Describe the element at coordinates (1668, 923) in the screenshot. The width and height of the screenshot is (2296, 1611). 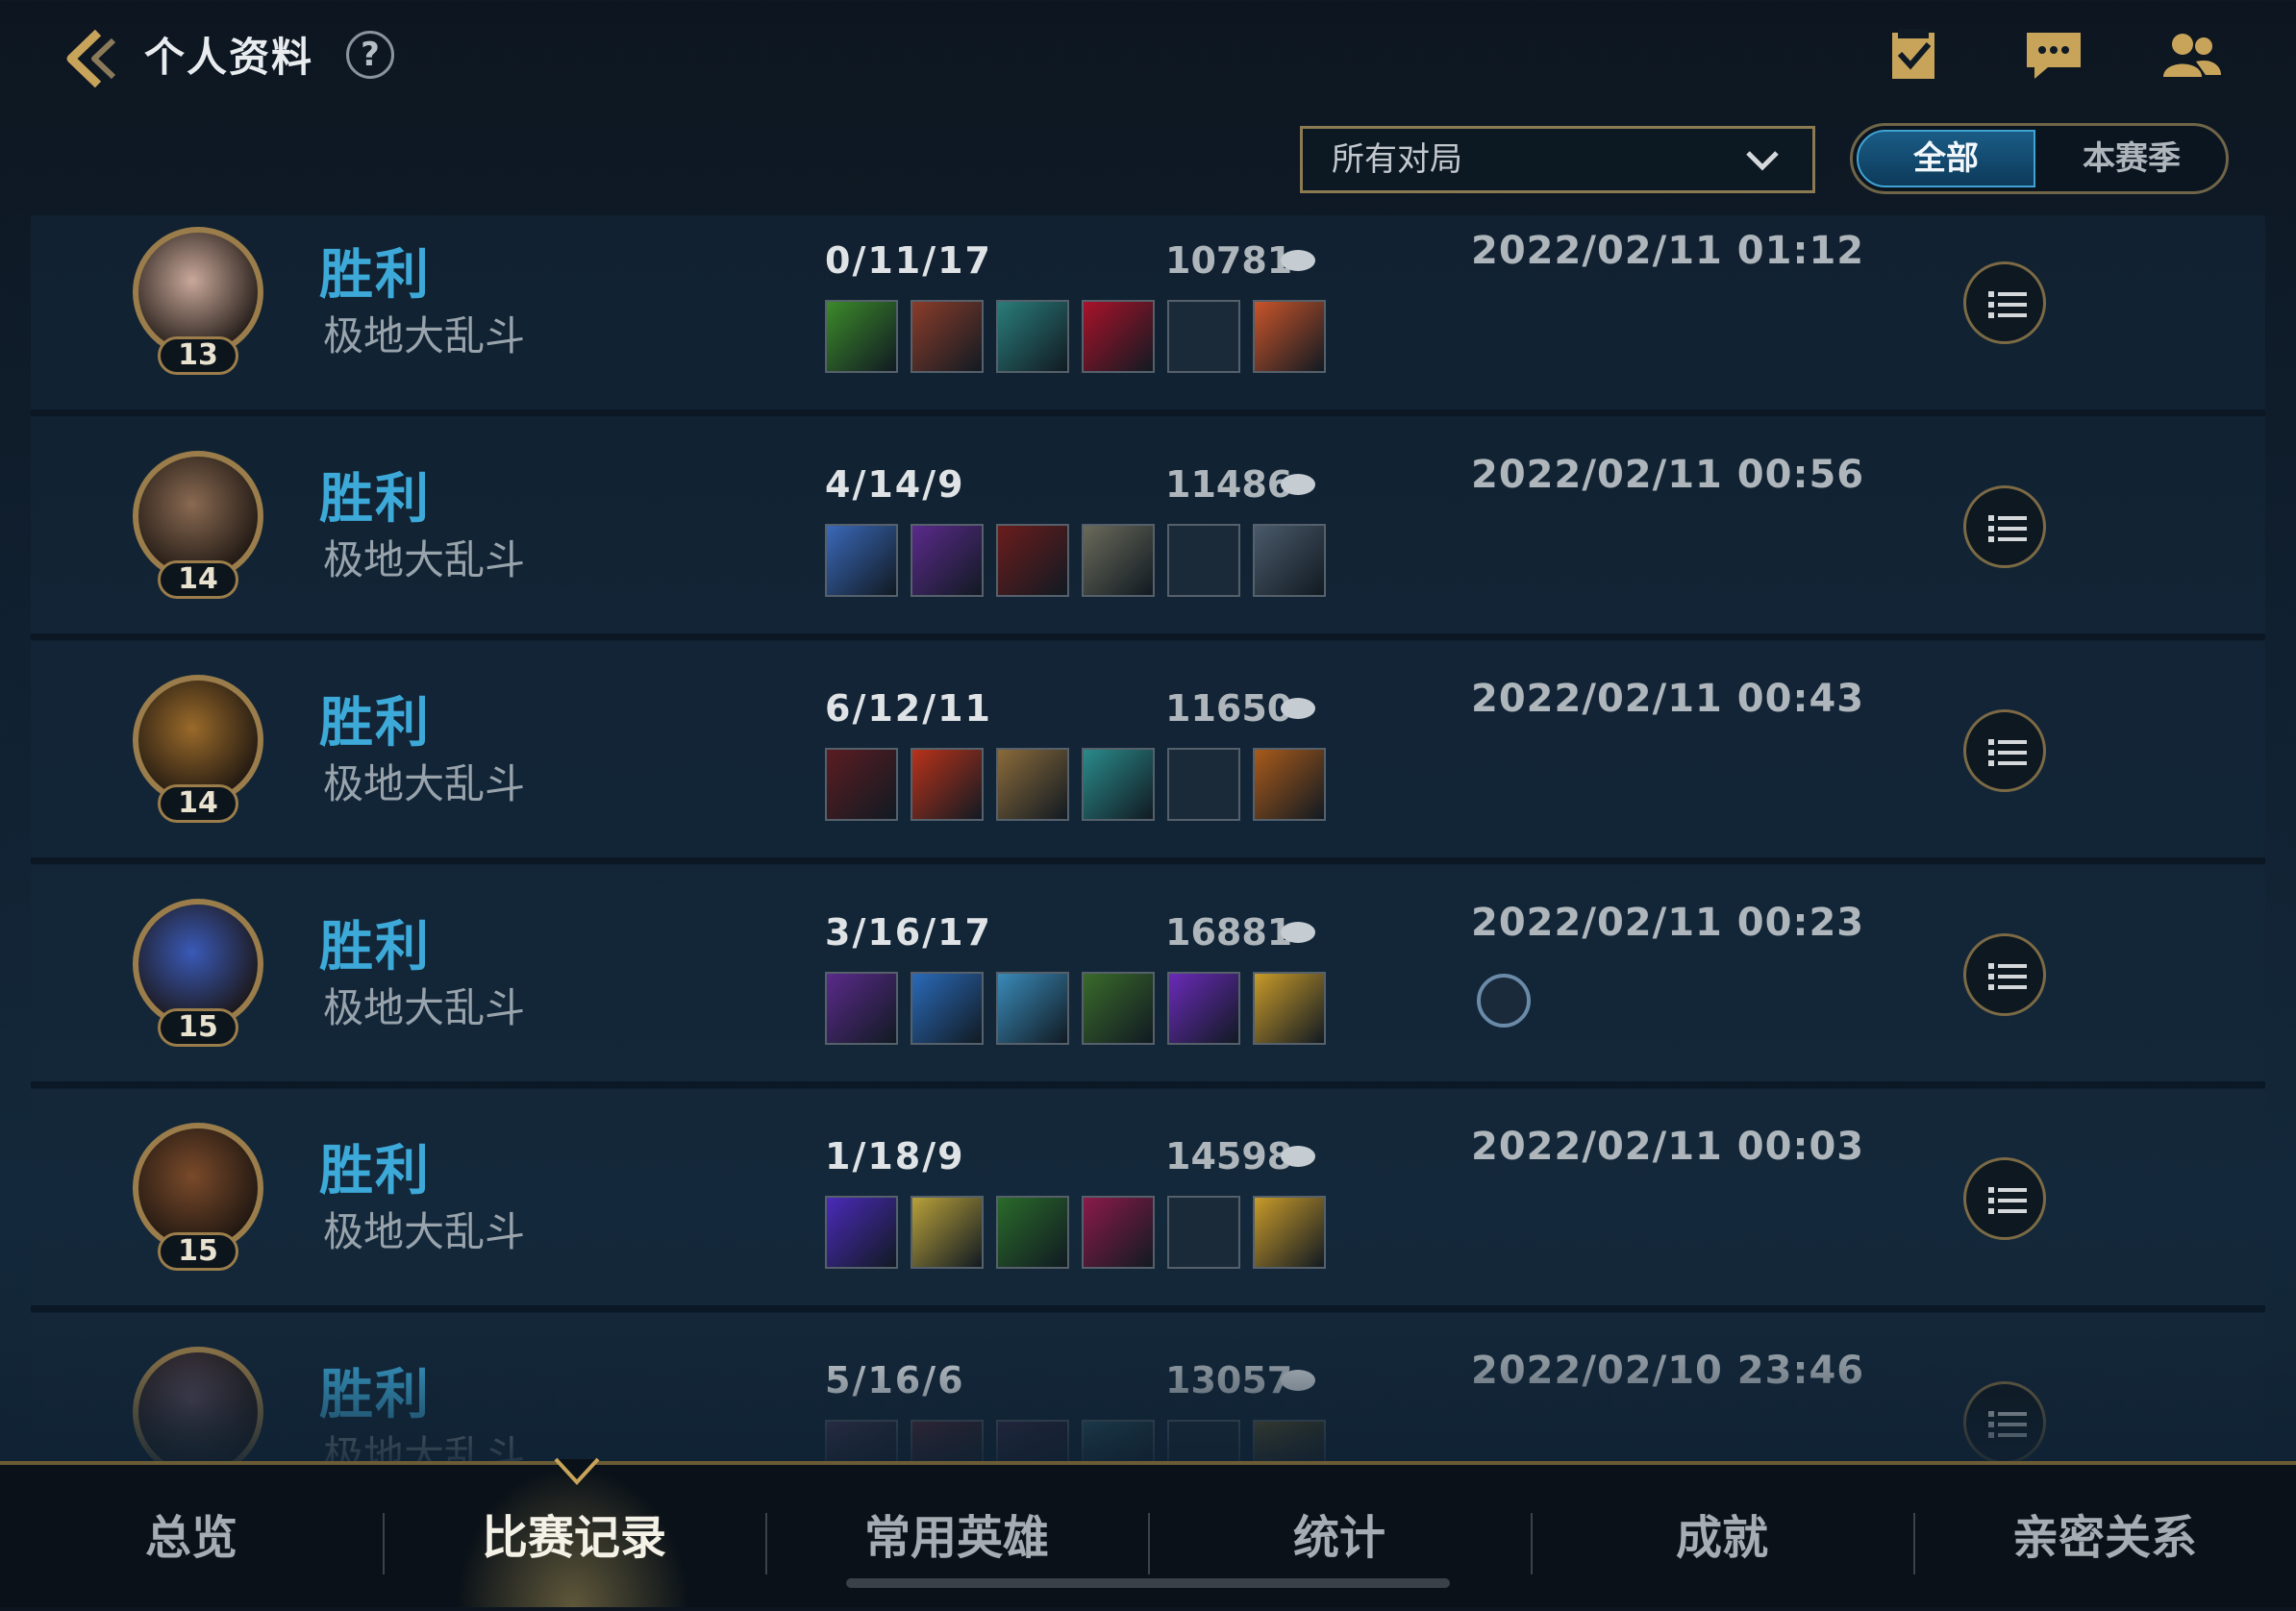
I see `match-date: 2022/02/11 00:23` at that location.